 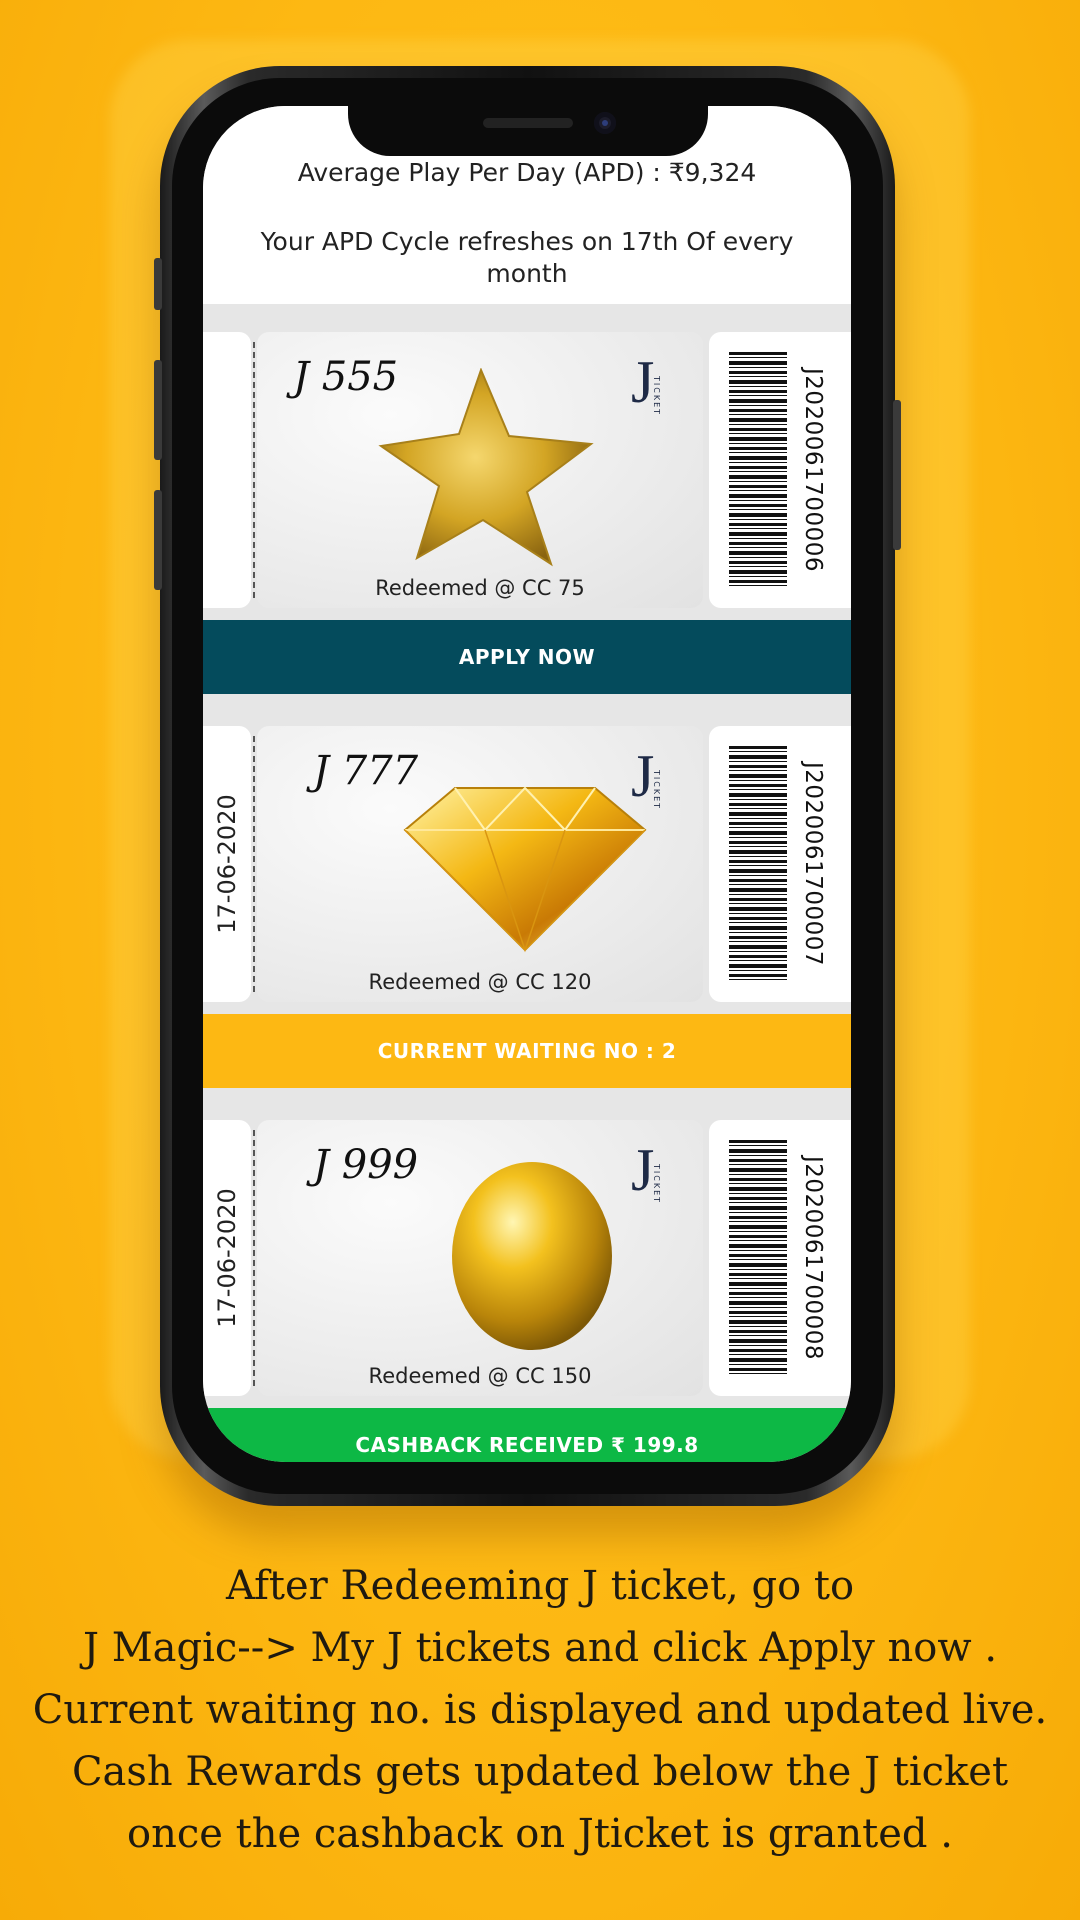 I want to click on ticket-title: J 999, so click(x=366, y=1165).